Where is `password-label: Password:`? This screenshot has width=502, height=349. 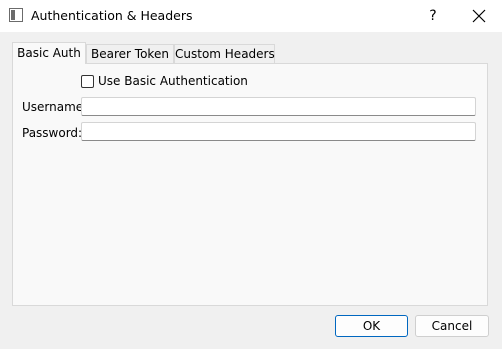
password-label: Password: is located at coordinates (52, 133).